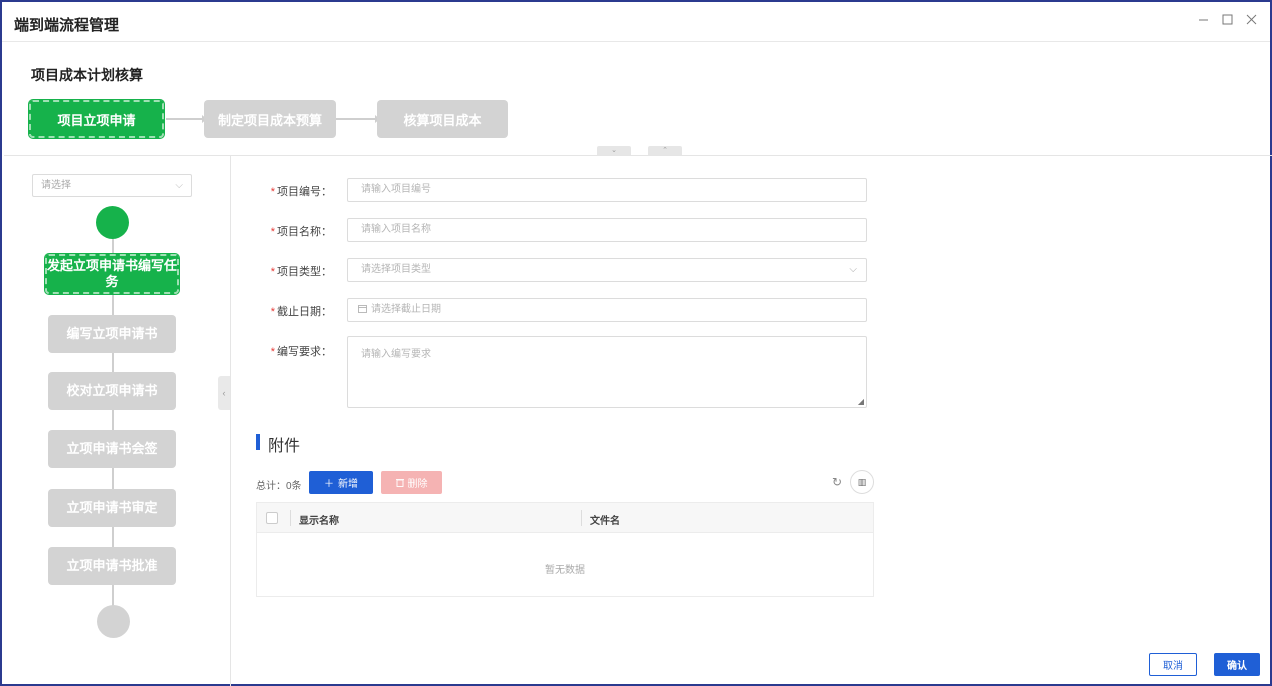  I want to click on minimize-icon, so click(1203, 19).